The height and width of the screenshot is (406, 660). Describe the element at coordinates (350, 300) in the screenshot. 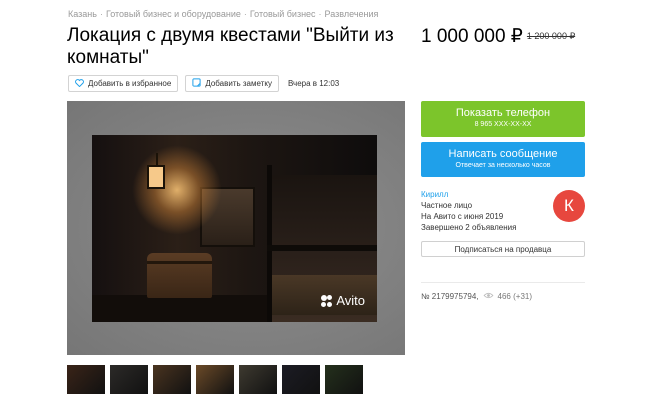

I see `watermark-text: Avito` at that location.